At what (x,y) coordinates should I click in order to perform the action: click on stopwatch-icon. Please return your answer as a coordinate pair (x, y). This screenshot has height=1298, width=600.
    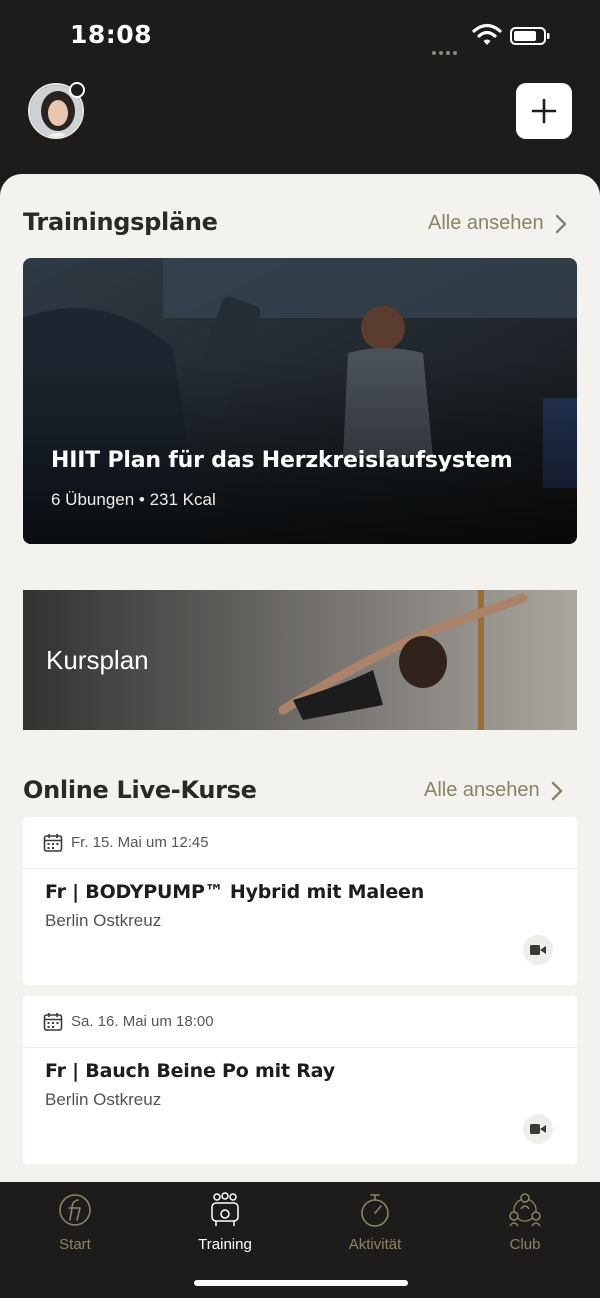
    Looking at the image, I should click on (375, 1210).